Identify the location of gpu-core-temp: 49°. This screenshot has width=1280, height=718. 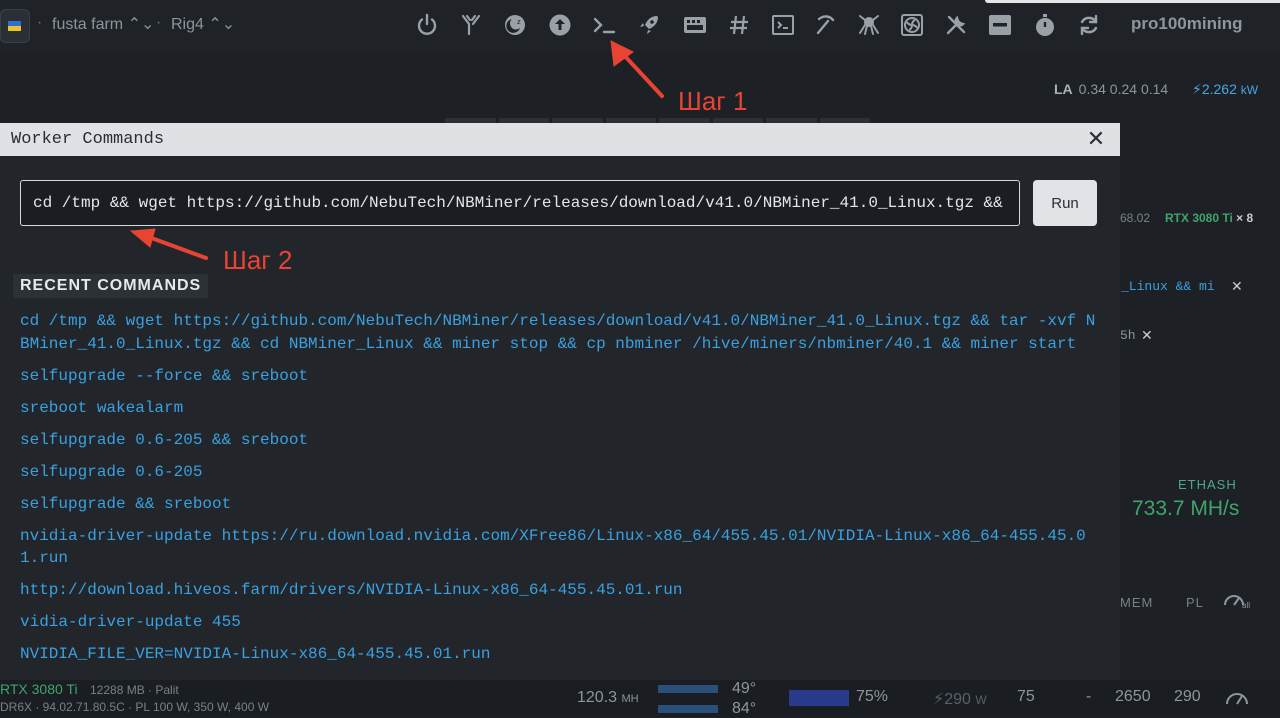
(744, 688).